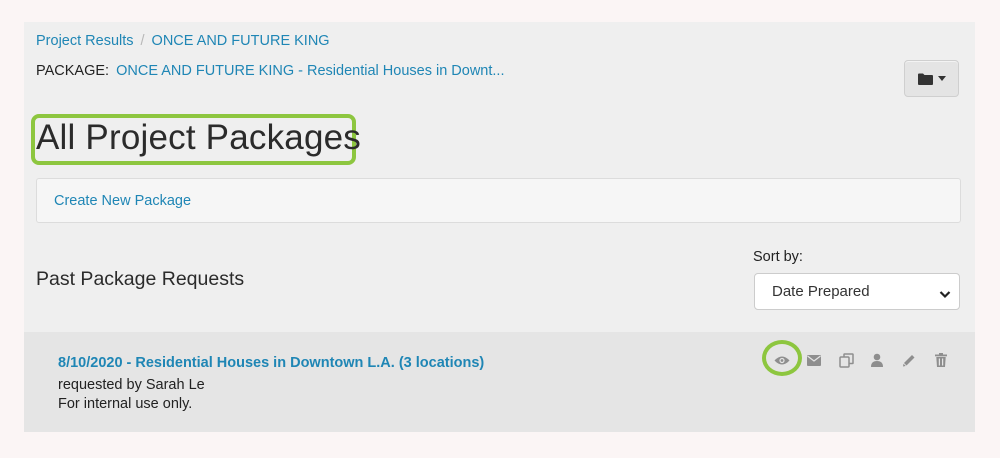 The height and width of the screenshot is (458, 1000). Describe the element at coordinates (821, 291) in the screenshot. I see `sort-selected-value: Date Prepared` at that location.